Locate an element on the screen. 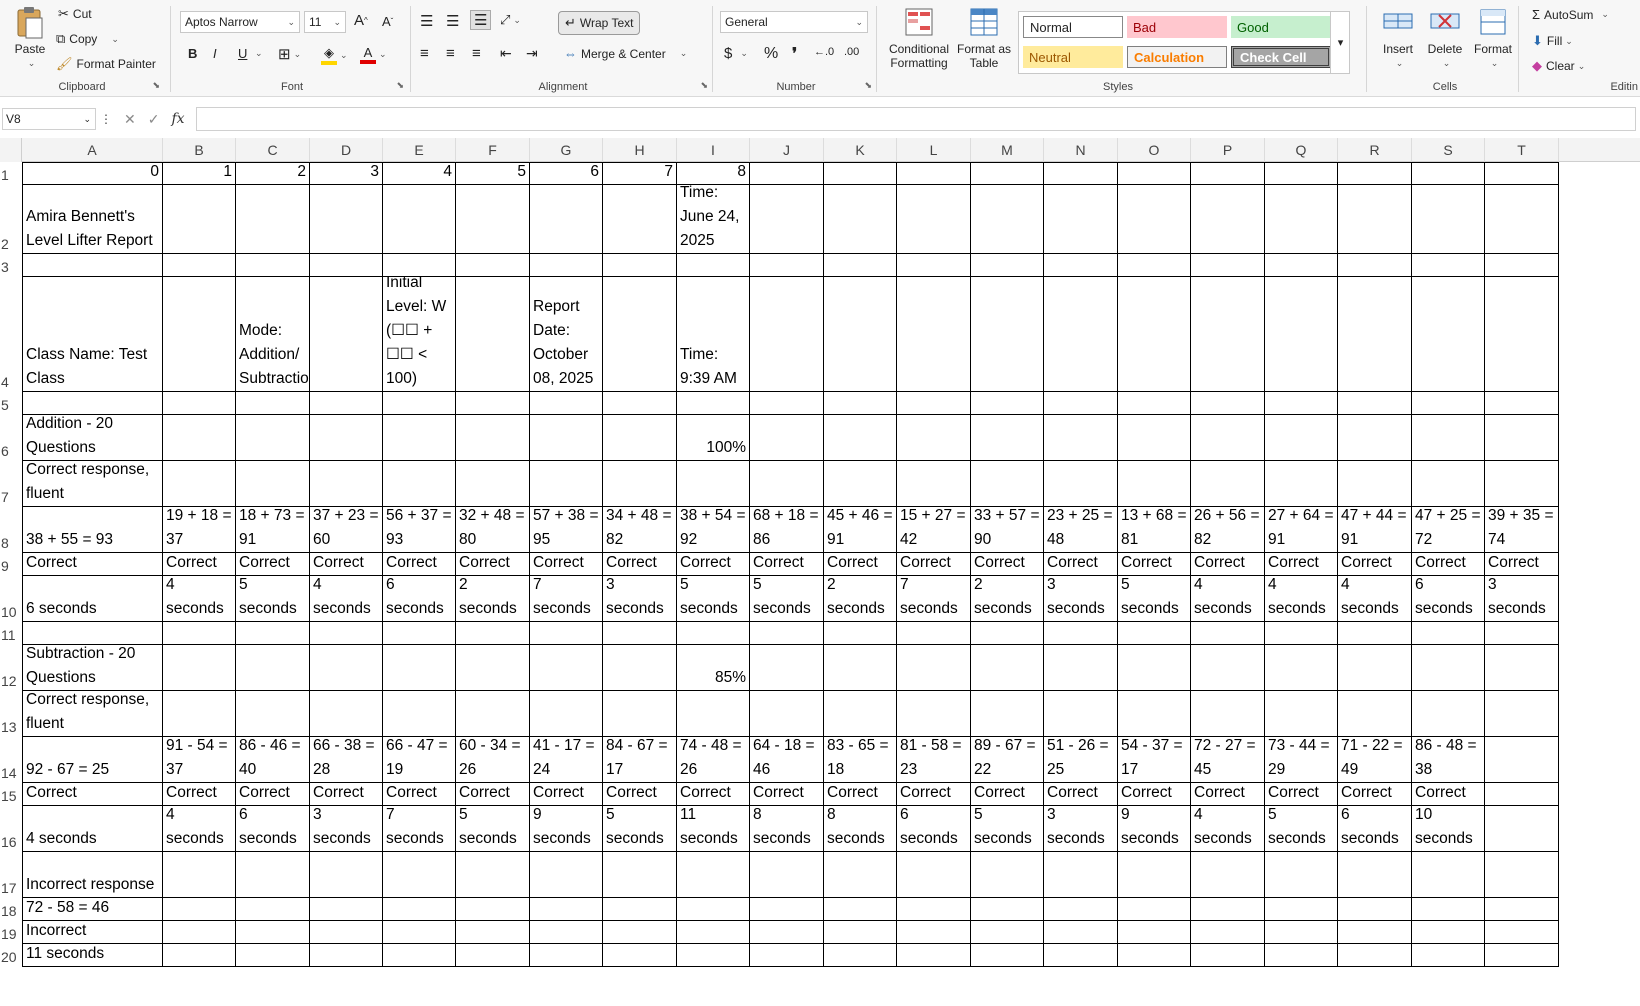  cell-i10: 5 seconds is located at coordinates (713, 599).